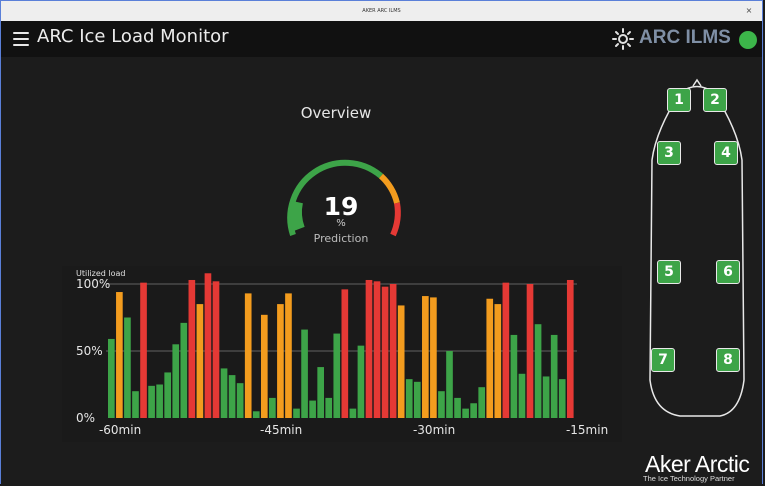 This screenshot has height=486, width=765. I want to click on compartment-7: 7, so click(663, 360).